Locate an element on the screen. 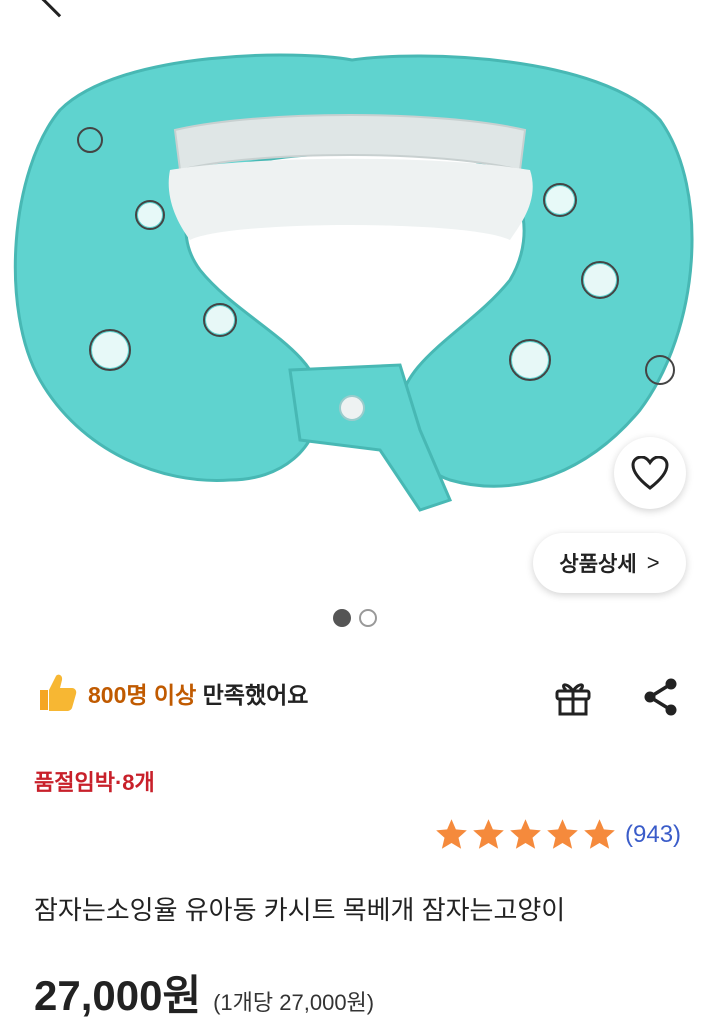  back-arrow-icon is located at coordinates (59, 9).